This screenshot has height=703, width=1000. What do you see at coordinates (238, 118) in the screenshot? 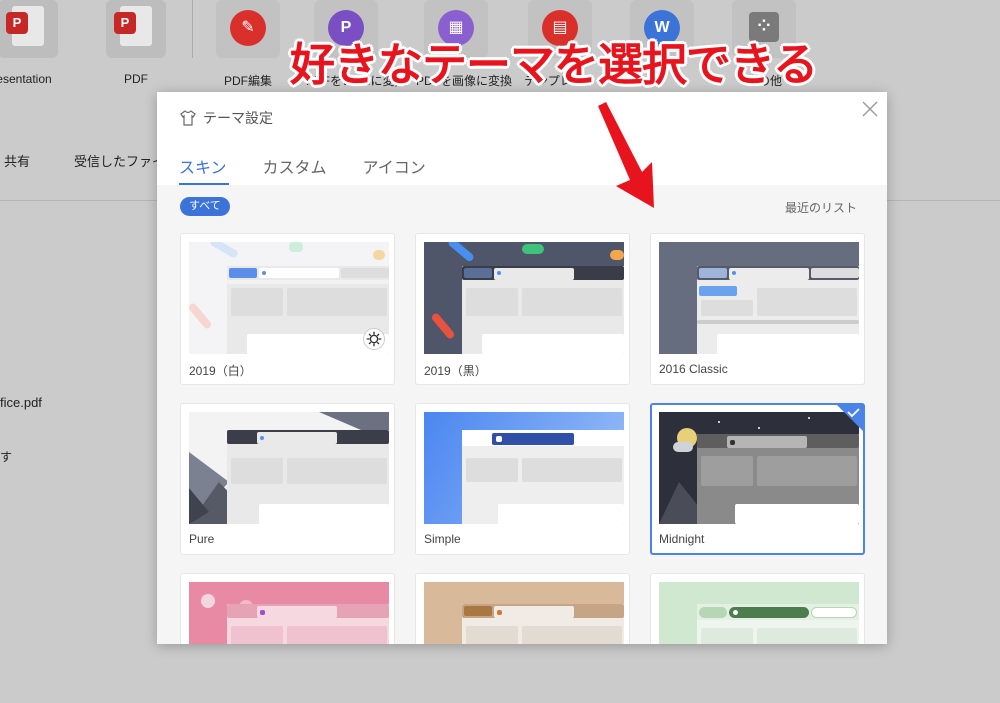
I see `dialog-title-text: テーマ設定` at bounding box center [238, 118].